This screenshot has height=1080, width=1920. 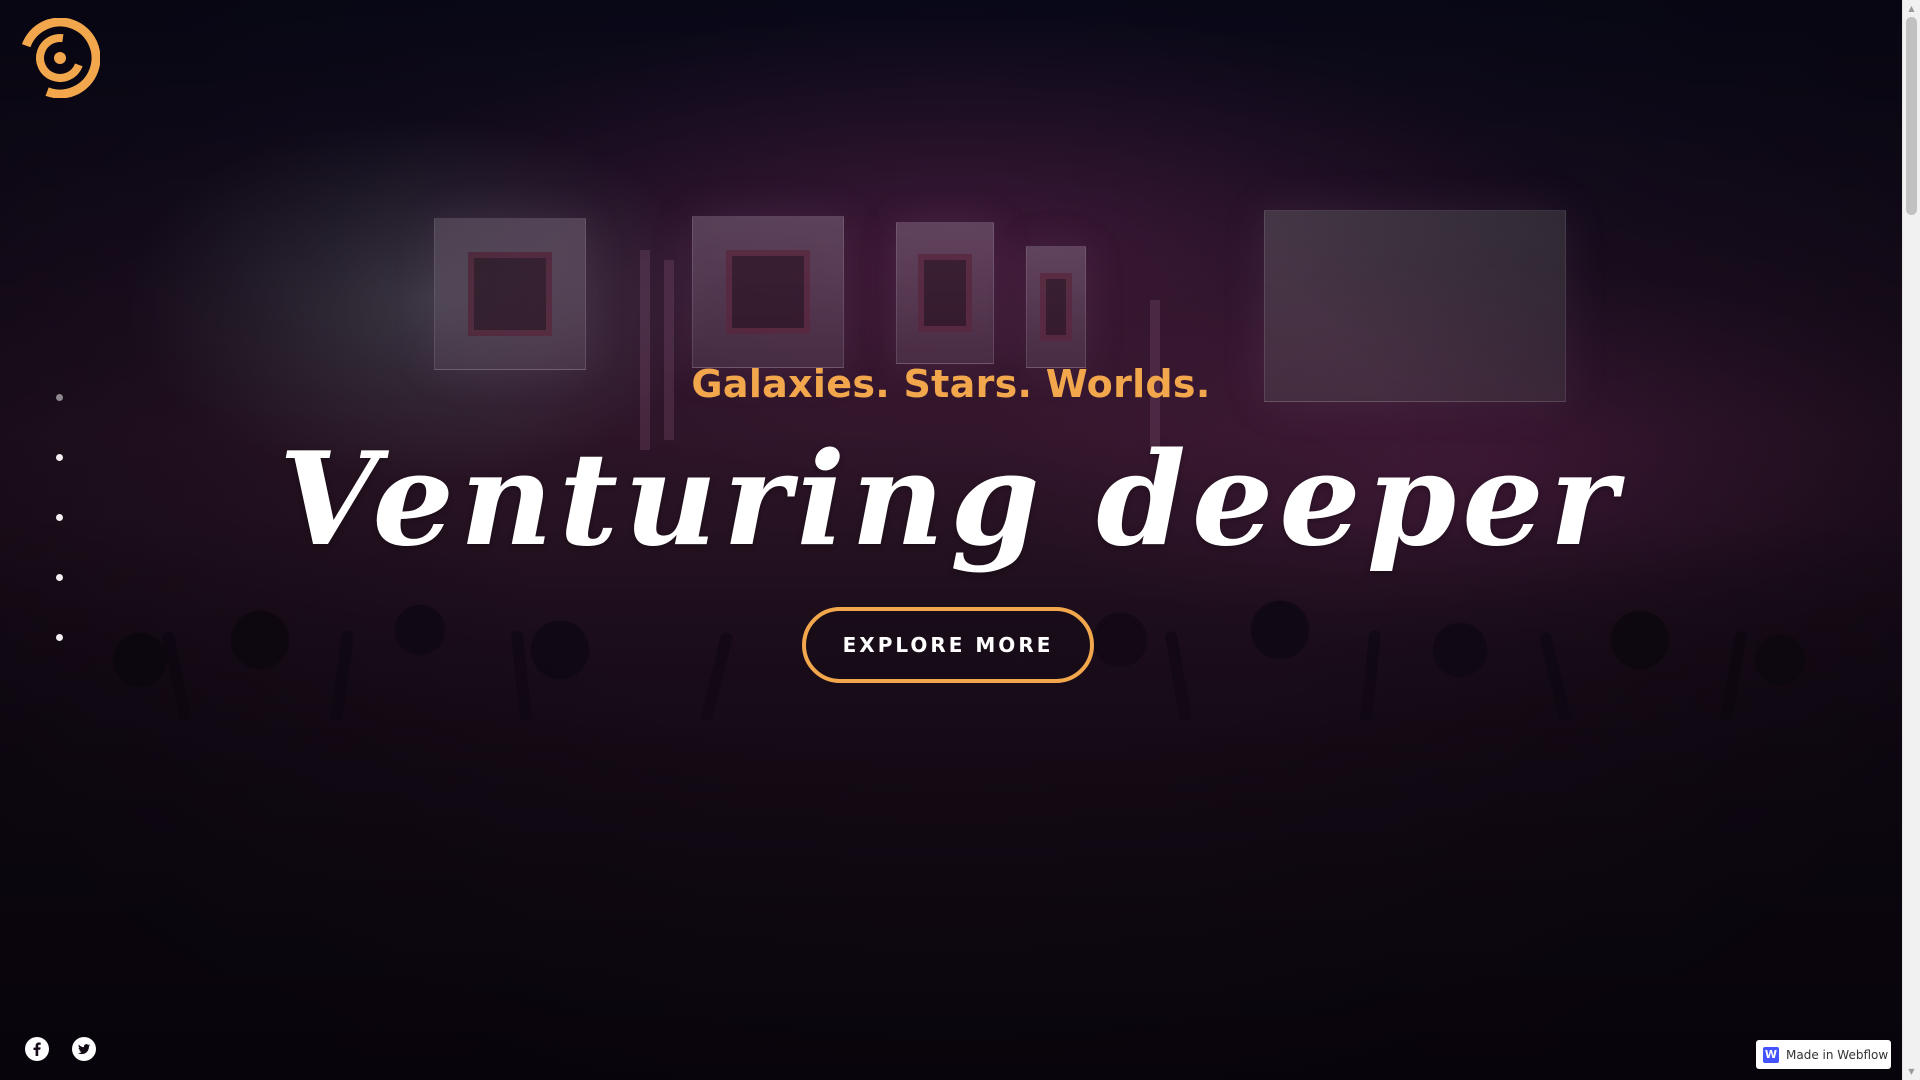 What do you see at coordinates (1771, 1054) in the screenshot?
I see `webflow-icon: W` at bounding box center [1771, 1054].